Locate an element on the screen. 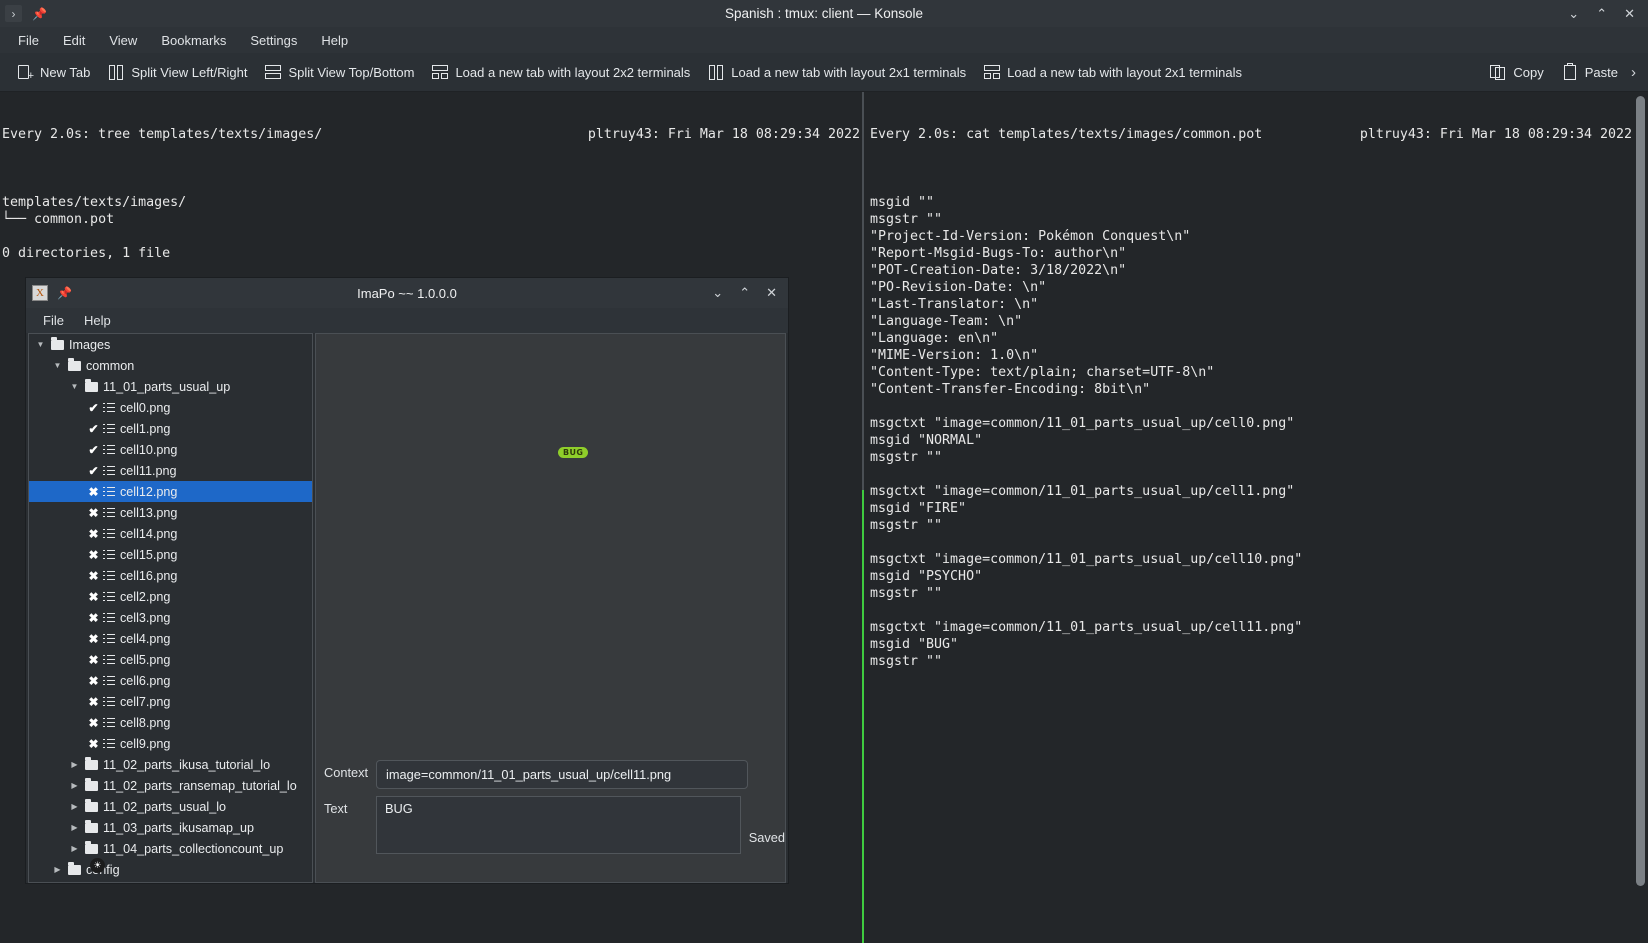 Image resolution: width=1648 pixels, height=943 pixels. tree-row: ✖ cell5.png is located at coordinates (170, 659).